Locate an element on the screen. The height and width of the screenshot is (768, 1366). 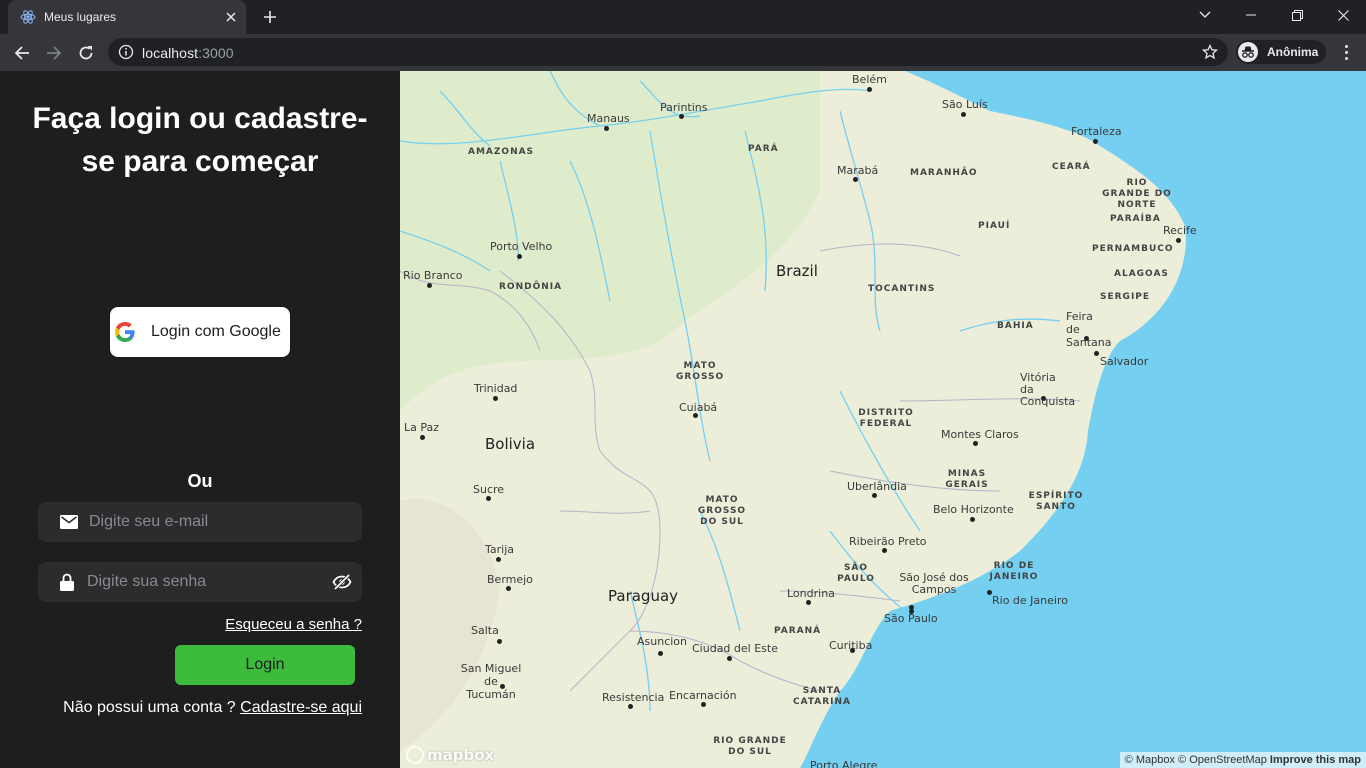
map-label-state: MINAS GERAIS is located at coordinates (967, 479).